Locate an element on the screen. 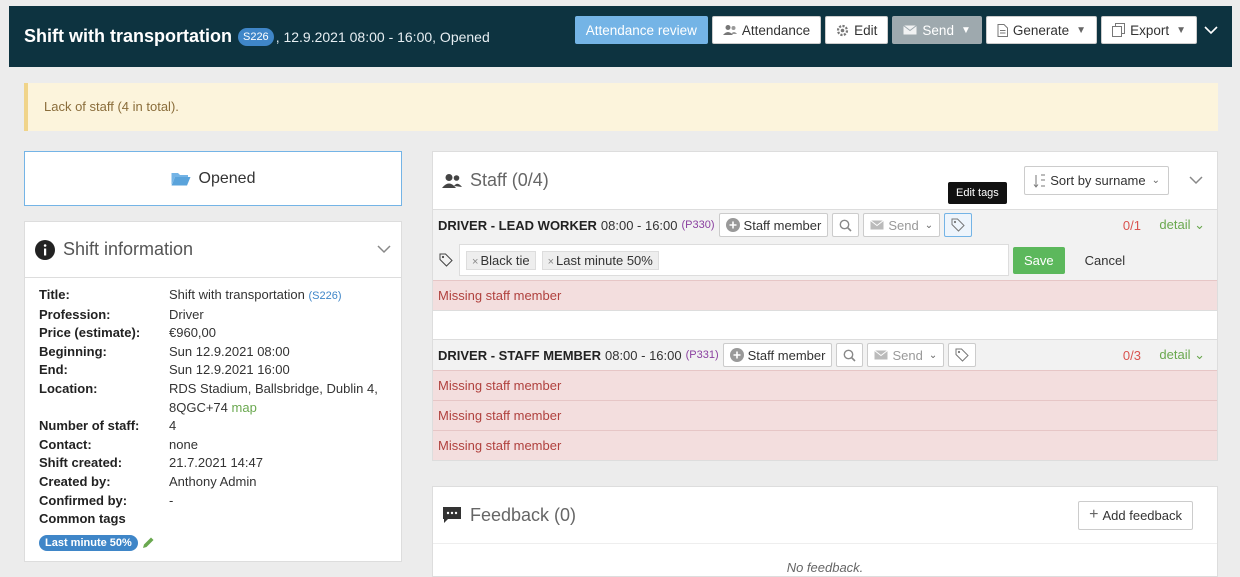 Image resolution: width=1240 pixels, height=577 pixels. export-label: Export is located at coordinates (1150, 30).